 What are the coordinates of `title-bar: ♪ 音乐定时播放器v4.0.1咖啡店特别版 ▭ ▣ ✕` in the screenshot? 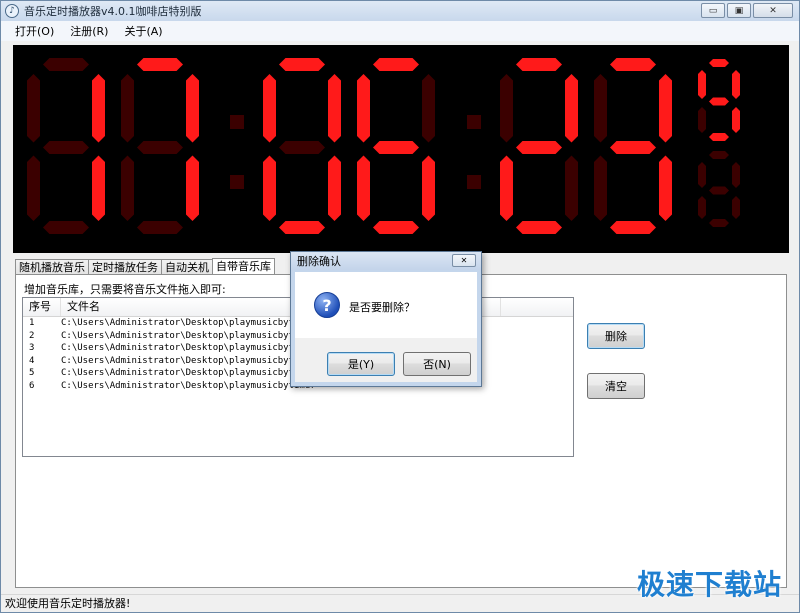 It's located at (400, 11).